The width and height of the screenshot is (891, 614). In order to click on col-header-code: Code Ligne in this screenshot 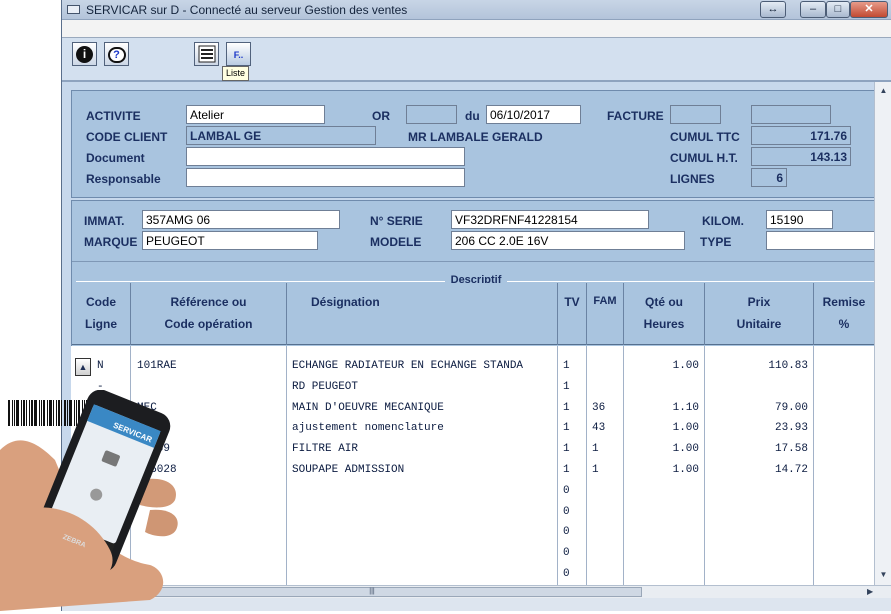, I will do `click(101, 314)`.